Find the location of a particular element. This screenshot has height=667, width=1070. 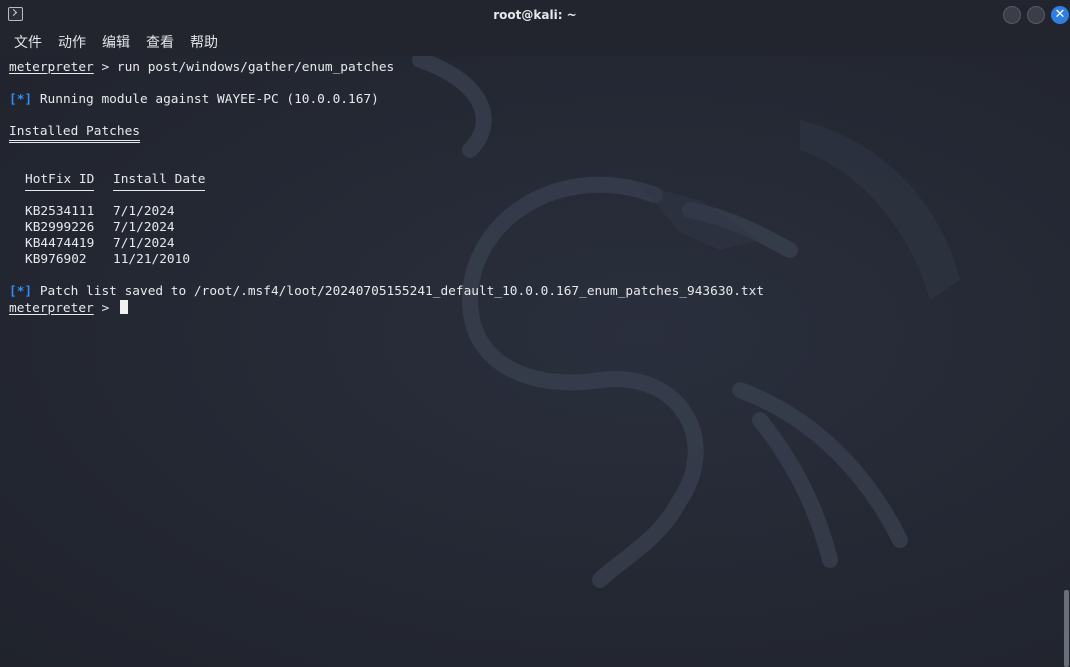

table-row: KB2534111 7/1/2024 is located at coordinates (100, 212).